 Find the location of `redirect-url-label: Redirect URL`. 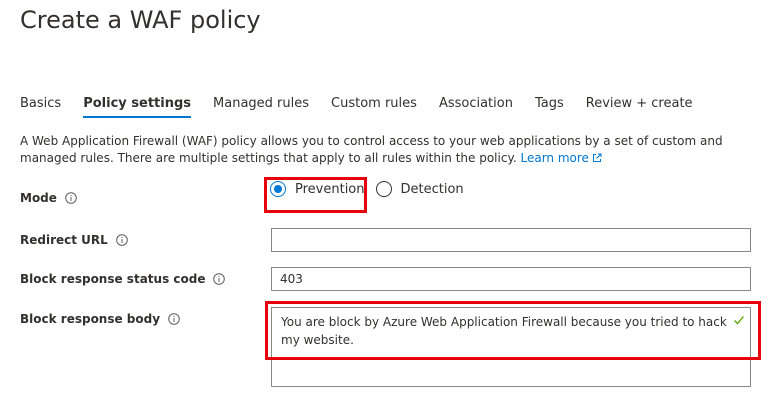

redirect-url-label: Redirect URL is located at coordinates (64, 240).